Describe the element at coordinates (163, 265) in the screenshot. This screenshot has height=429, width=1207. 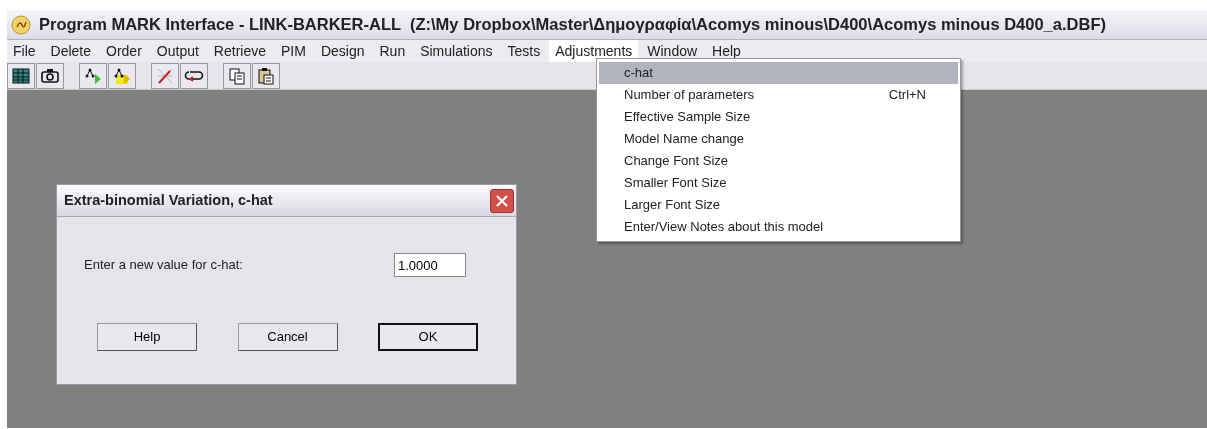
I see `prompt-label: Enter a new value for c-hat:` at that location.